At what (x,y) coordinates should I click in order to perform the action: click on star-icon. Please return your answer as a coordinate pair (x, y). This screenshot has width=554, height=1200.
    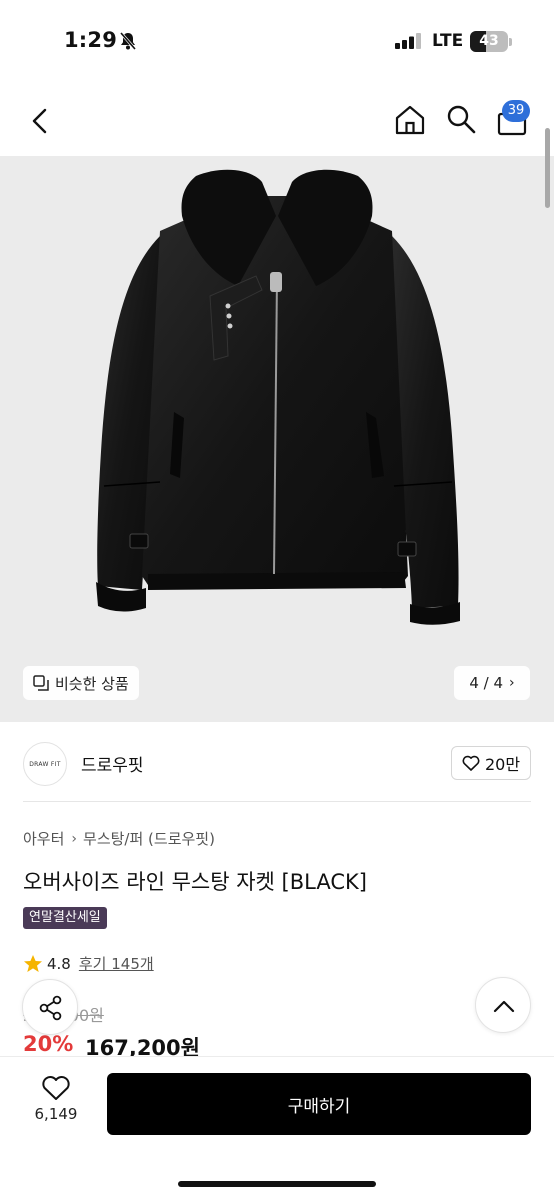
    Looking at the image, I should click on (33, 963).